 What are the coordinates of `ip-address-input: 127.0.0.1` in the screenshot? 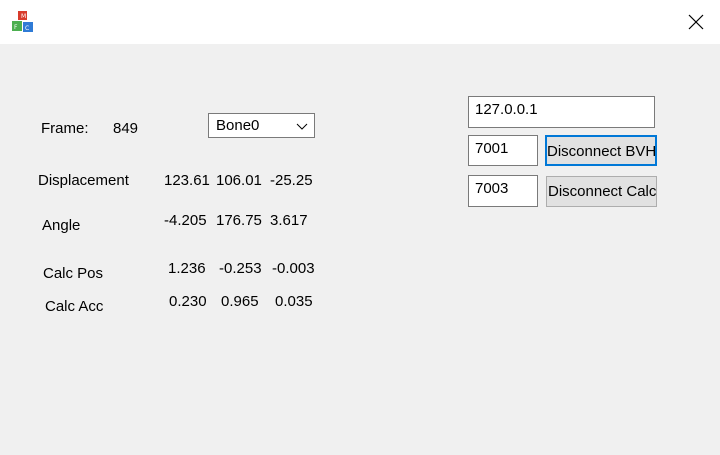 It's located at (561, 112).